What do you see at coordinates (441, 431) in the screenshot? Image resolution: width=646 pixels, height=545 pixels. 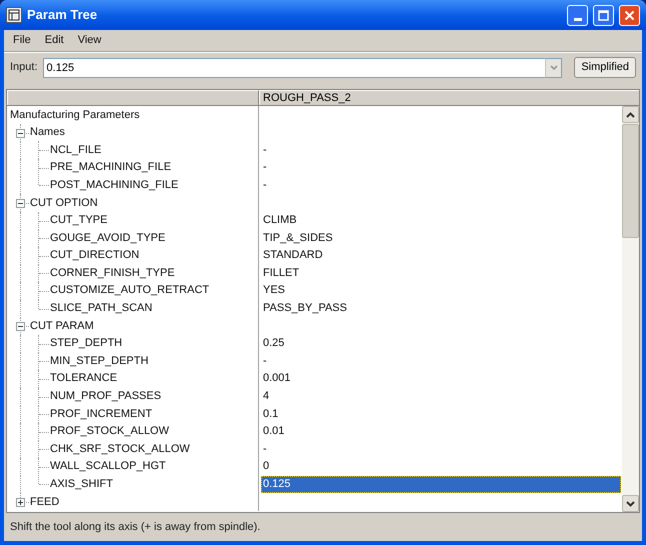 I see `parameter-value: 0.01` at bounding box center [441, 431].